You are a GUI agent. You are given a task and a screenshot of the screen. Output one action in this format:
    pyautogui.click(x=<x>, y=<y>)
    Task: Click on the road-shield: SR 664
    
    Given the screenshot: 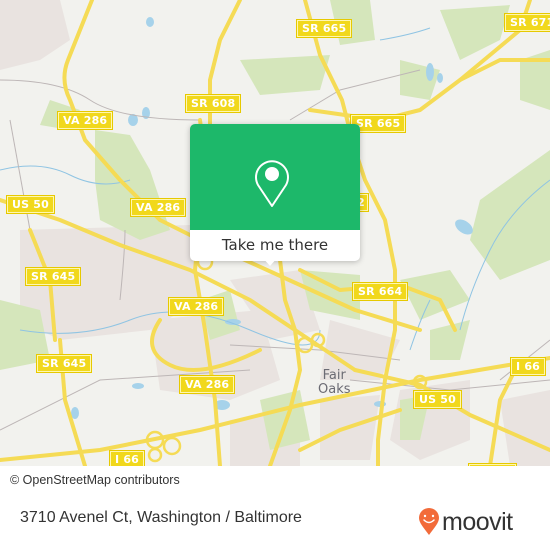 What is the action you would take?
    pyautogui.click(x=380, y=291)
    